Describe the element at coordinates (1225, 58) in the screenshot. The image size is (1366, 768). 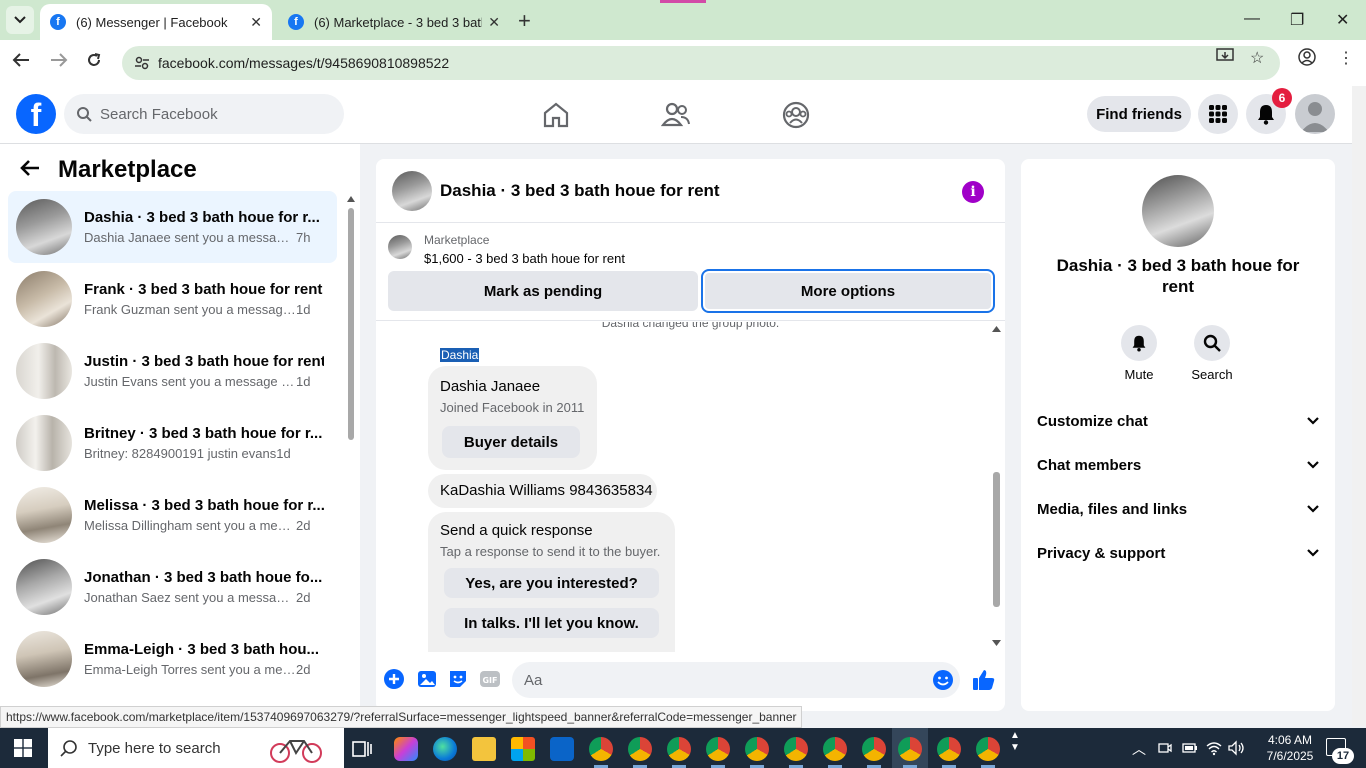
I see `install-app-icon` at that location.